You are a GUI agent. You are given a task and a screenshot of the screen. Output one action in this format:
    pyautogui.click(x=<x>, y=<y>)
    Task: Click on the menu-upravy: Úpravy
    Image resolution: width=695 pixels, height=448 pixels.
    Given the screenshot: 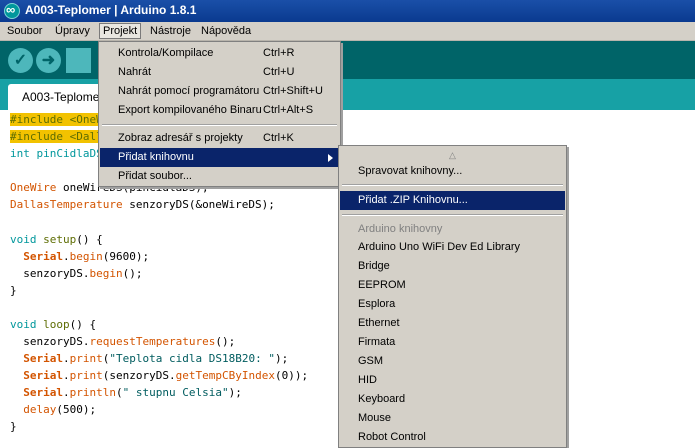 What is the action you would take?
    pyautogui.click(x=72, y=32)
    